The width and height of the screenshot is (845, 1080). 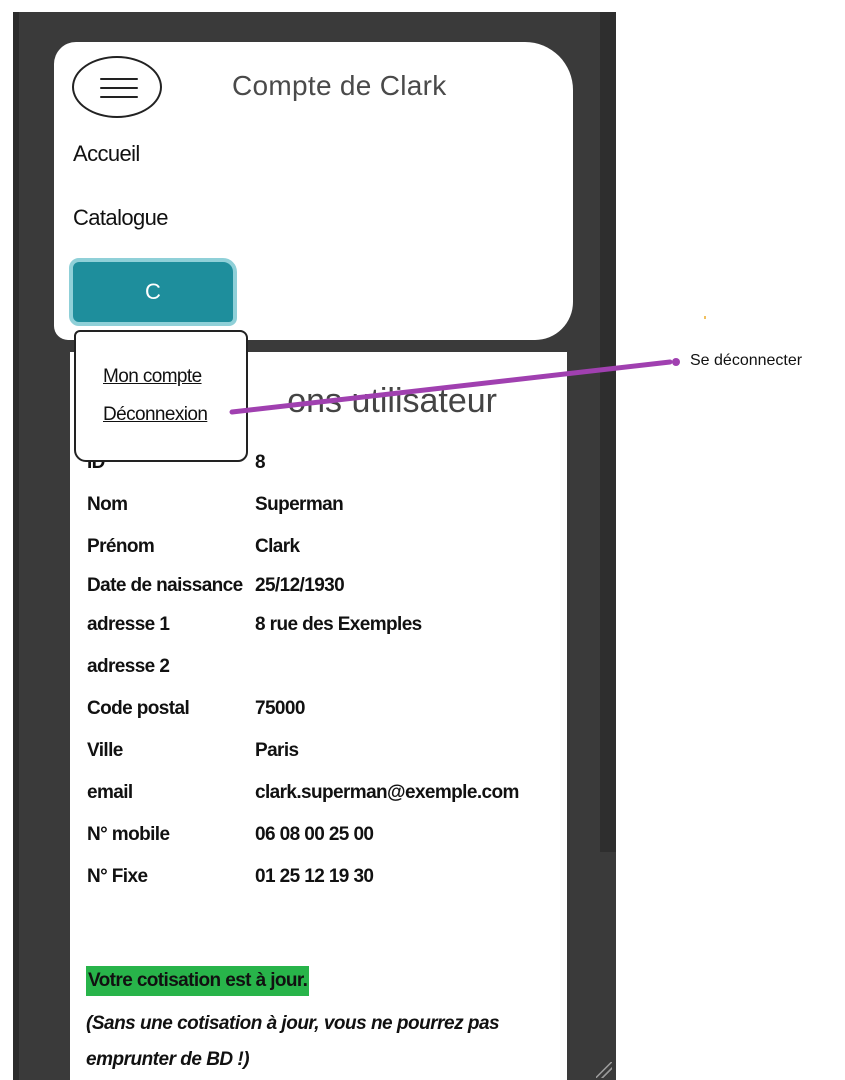 I want to click on annotation-line, so click(x=451, y=387).